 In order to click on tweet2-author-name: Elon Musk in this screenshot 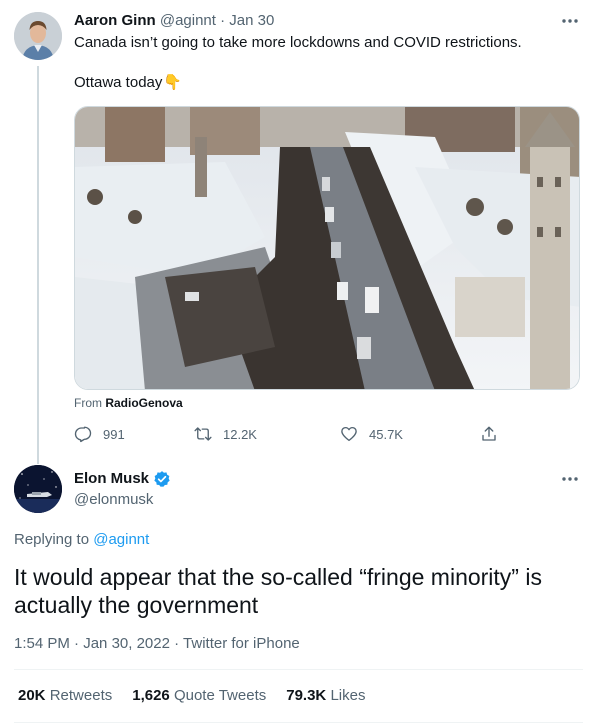, I will do `click(111, 479)`.